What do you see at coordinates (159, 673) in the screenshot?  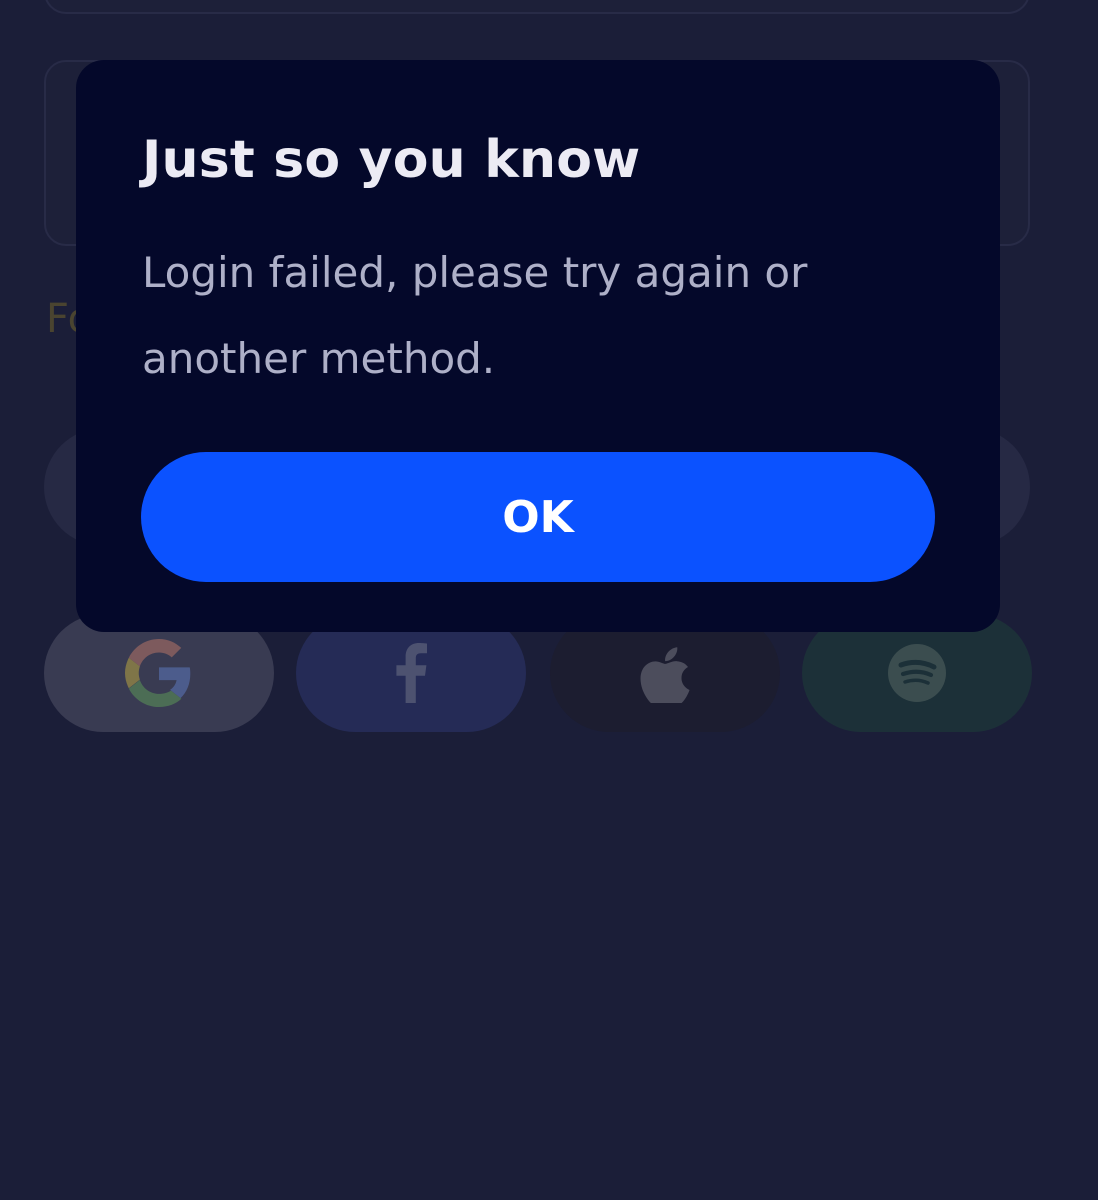 I see `google-icon` at bounding box center [159, 673].